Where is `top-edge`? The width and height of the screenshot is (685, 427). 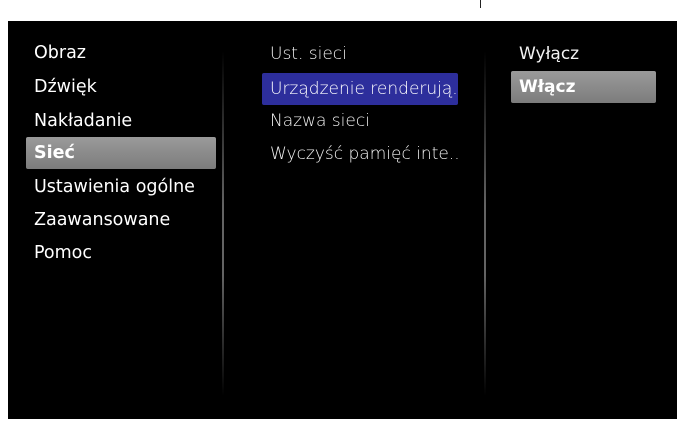
top-edge is located at coordinates (342, 5).